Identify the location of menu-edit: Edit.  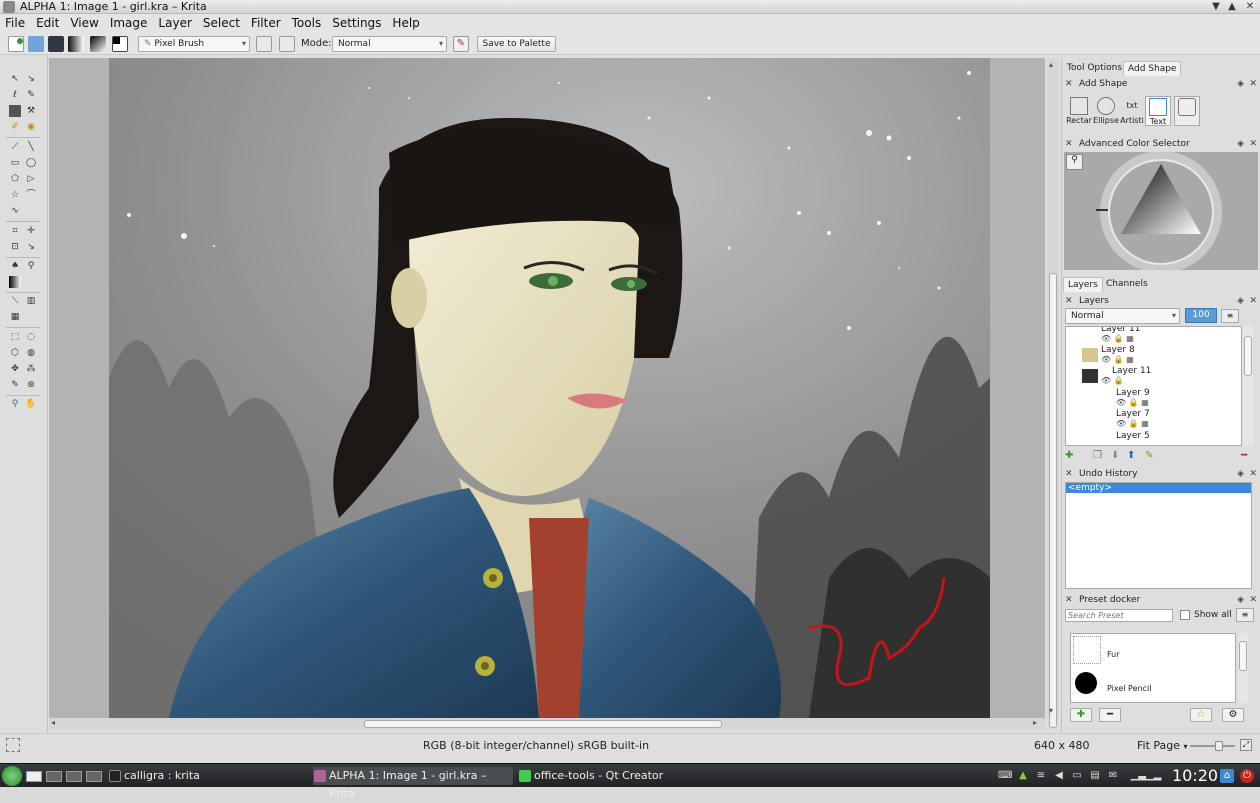
(48, 23).